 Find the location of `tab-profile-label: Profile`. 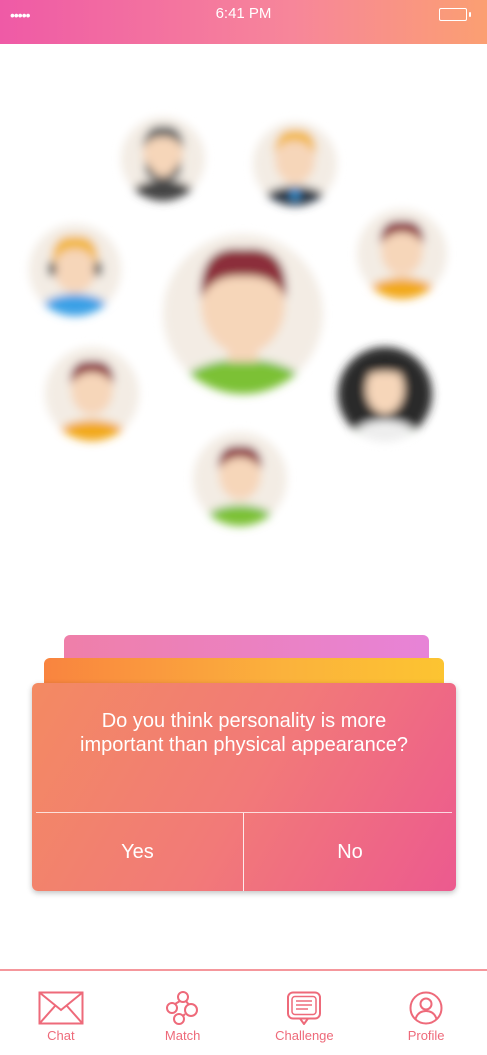

tab-profile-label: Profile is located at coordinates (426, 1035).